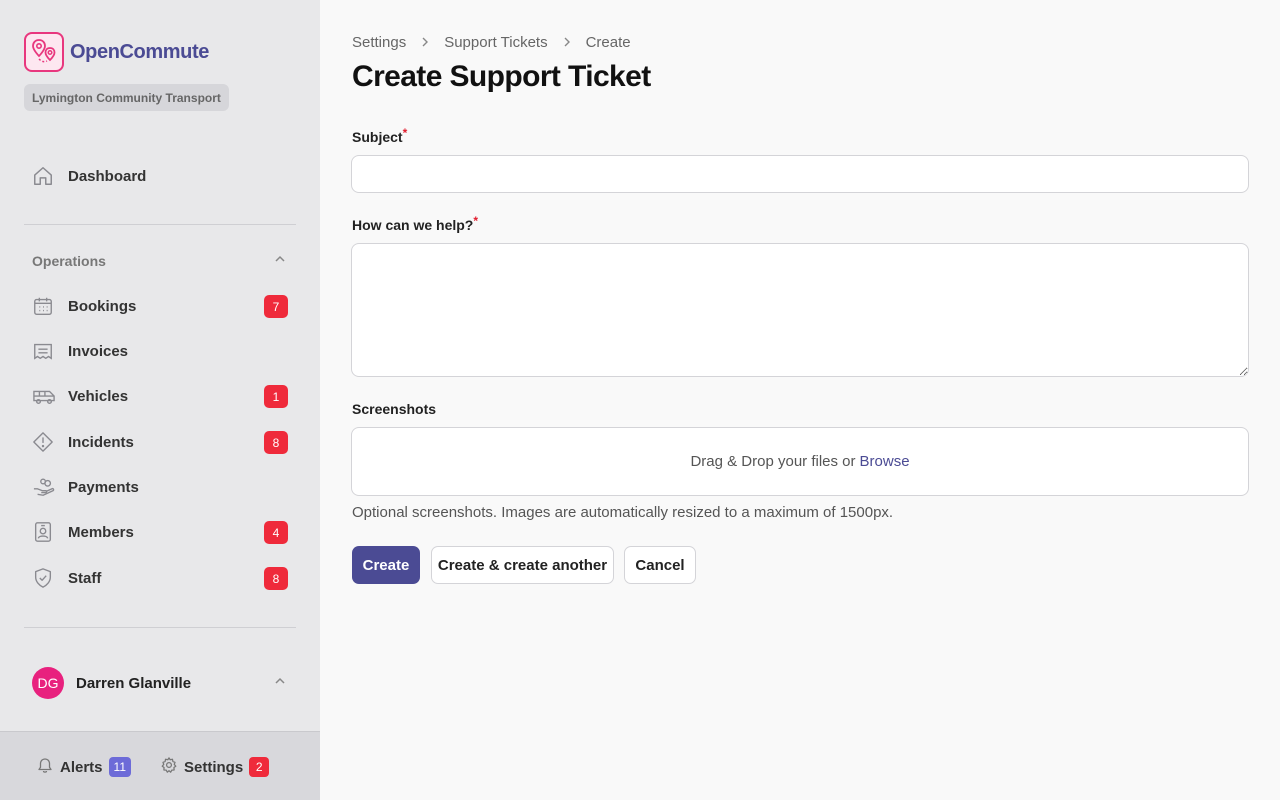 This screenshot has width=1280, height=800. I want to click on calendar-icon, so click(44, 306).